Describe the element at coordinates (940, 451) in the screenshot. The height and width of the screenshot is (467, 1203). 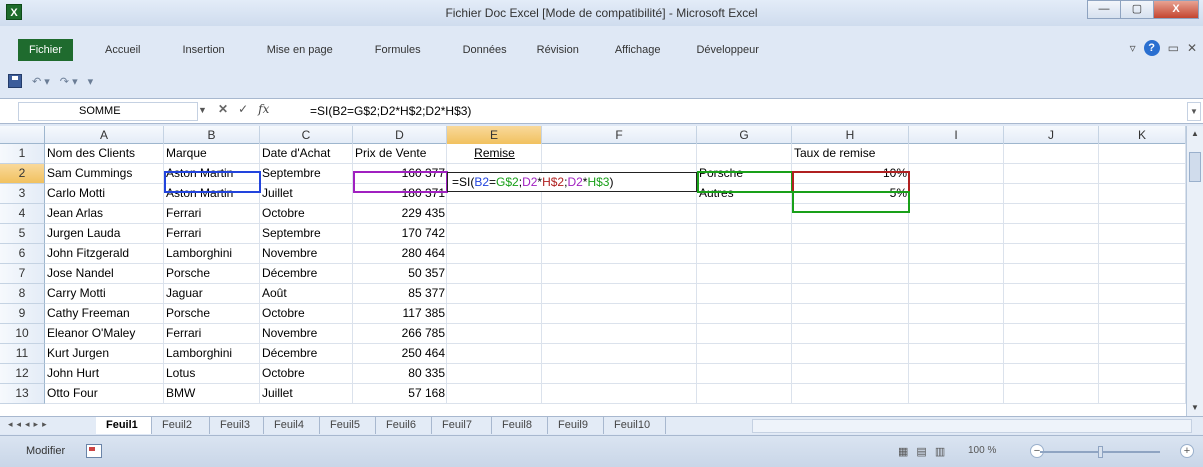
I see `page-break-view-icon: ▥` at that location.